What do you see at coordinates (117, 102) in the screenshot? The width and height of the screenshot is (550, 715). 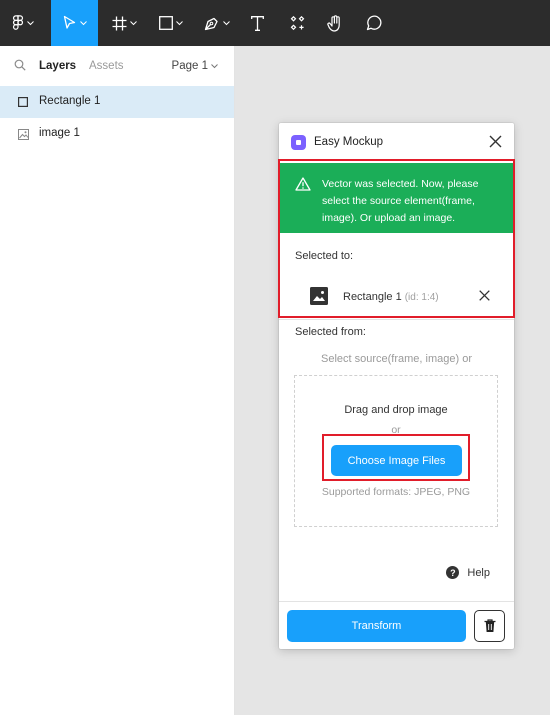 I see `layer-item-rectangle-1: Rectangle 1` at bounding box center [117, 102].